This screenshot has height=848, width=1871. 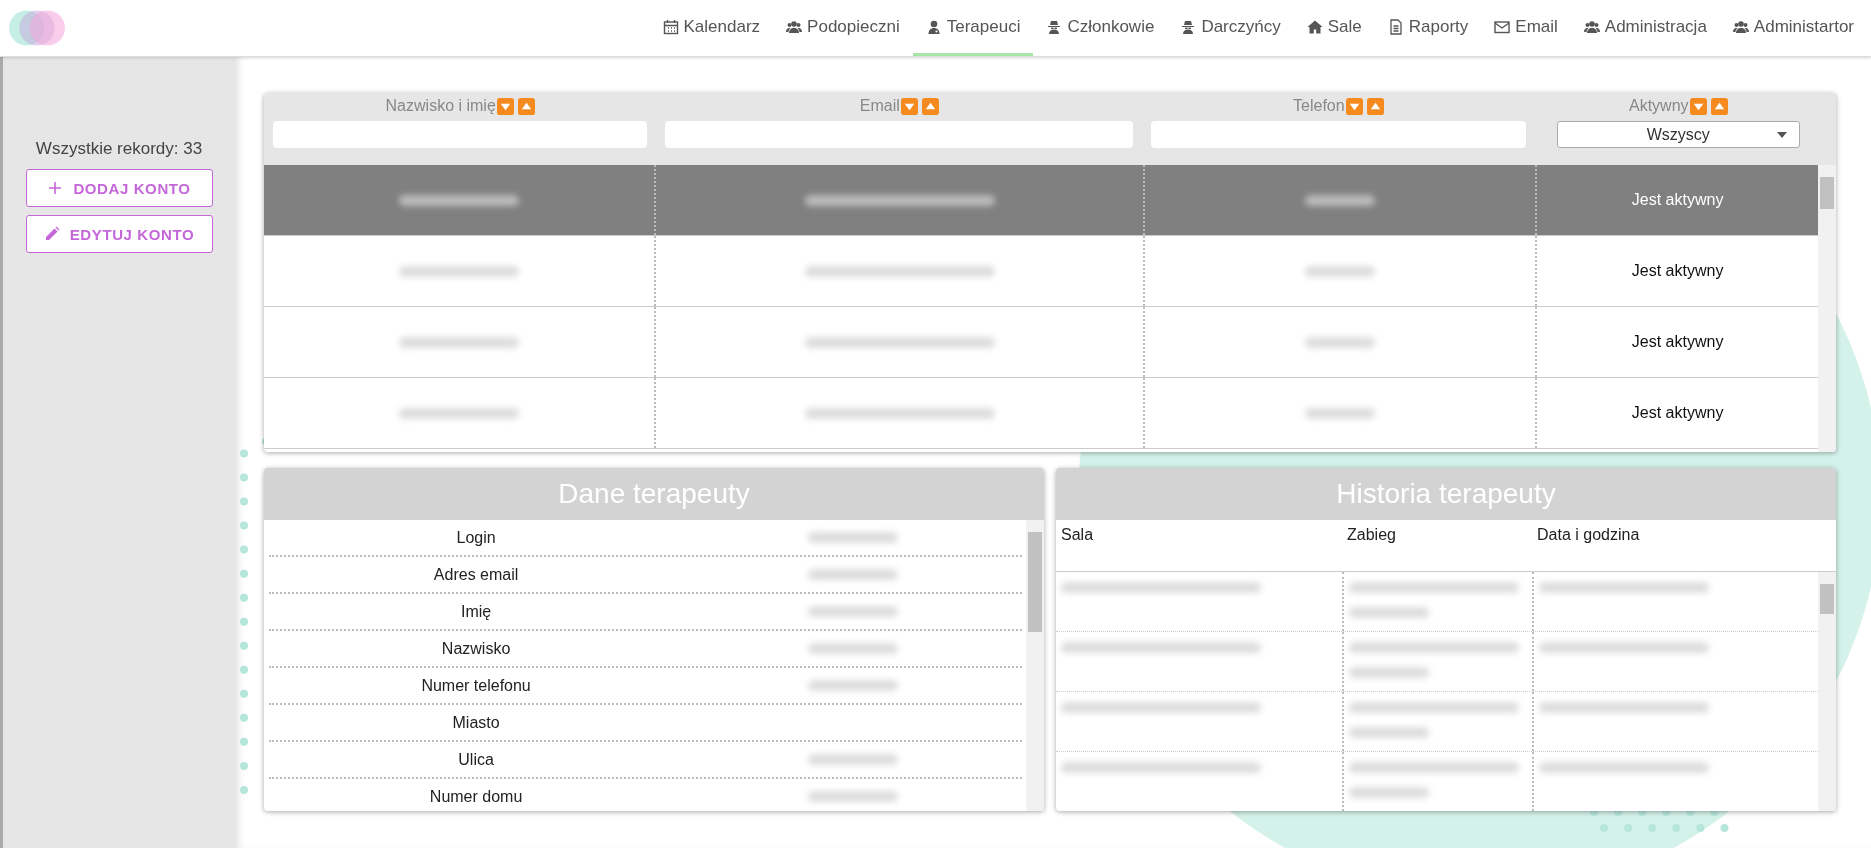 What do you see at coordinates (1659, 106) in the screenshot?
I see `column-header: Aktywny` at bounding box center [1659, 106].